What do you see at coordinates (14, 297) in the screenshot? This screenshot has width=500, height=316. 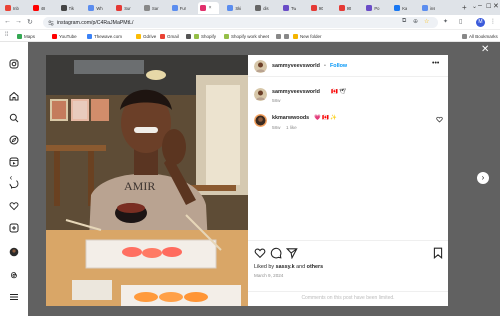 I see `more-menu-icon` at bounding box center [14, 297].